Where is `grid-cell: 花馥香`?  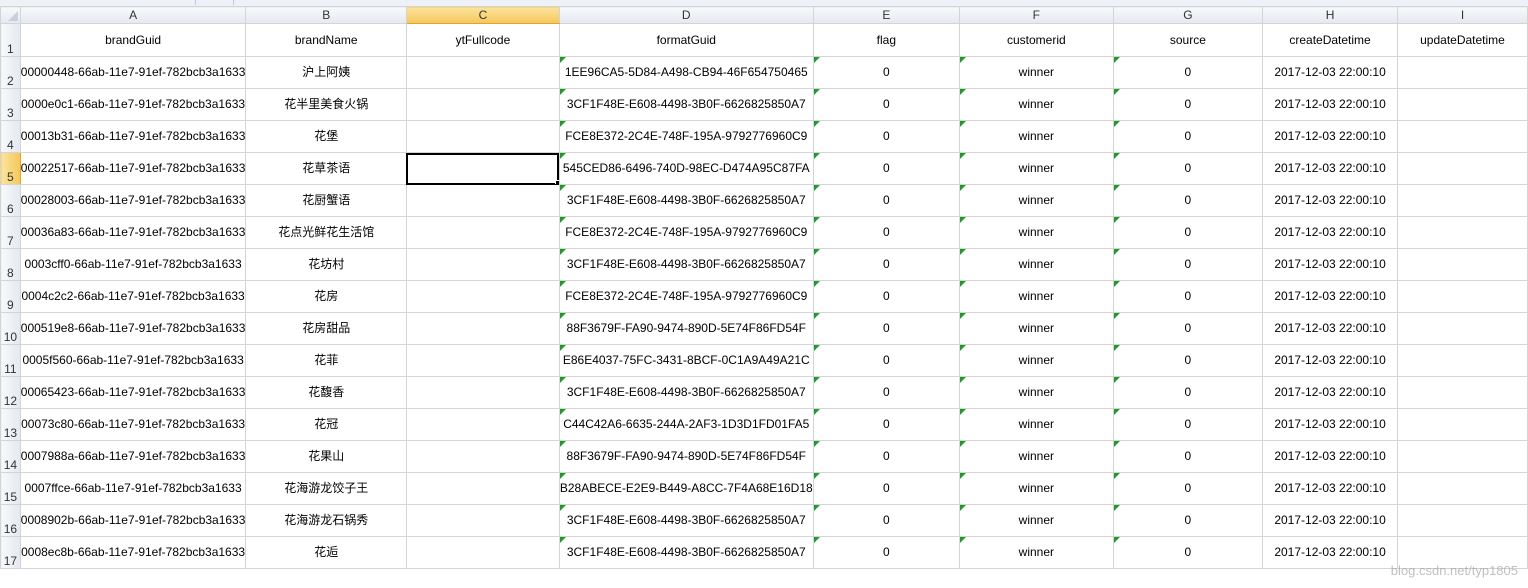 grid-cell: 花馥香 is located at coordinates (326, 392).